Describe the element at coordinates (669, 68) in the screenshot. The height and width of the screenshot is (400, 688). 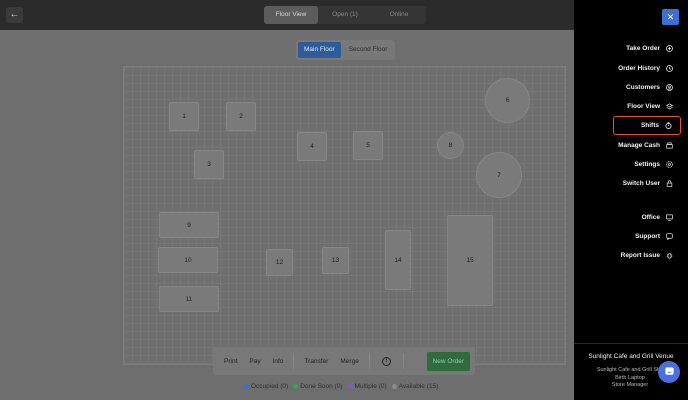
I see `history-icon` at that location.